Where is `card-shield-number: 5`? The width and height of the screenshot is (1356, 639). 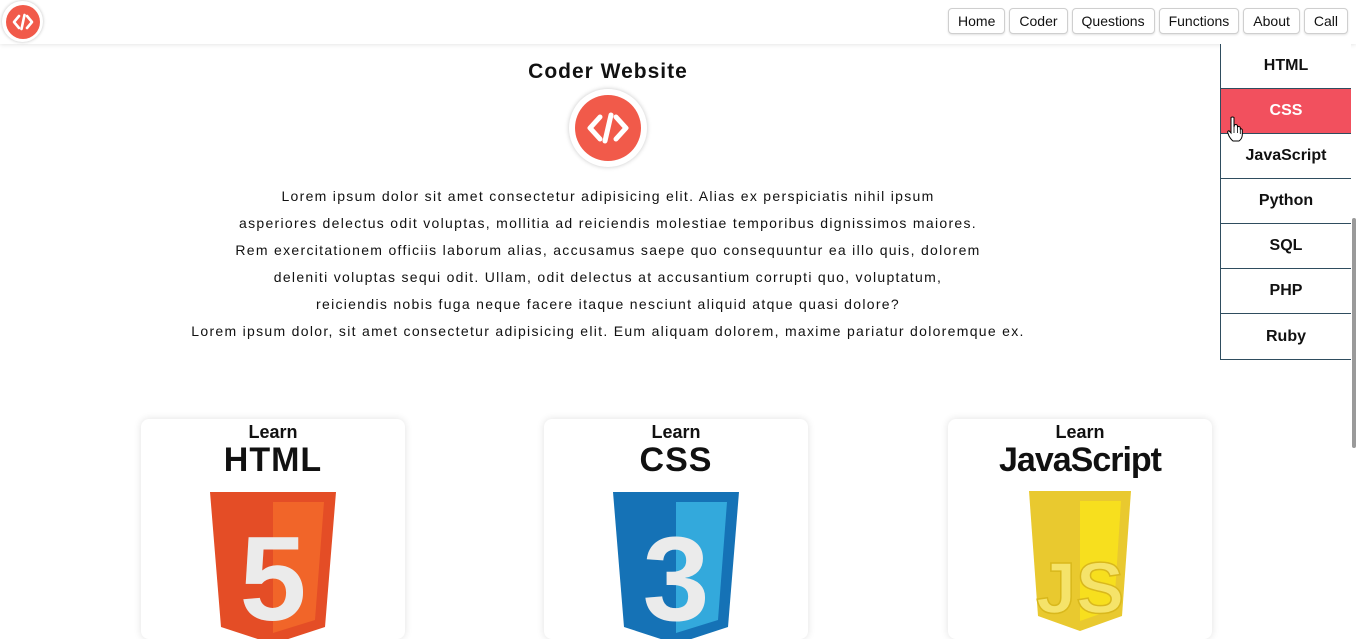
card-shield-number: 5 is located at coordinates (273, 575).